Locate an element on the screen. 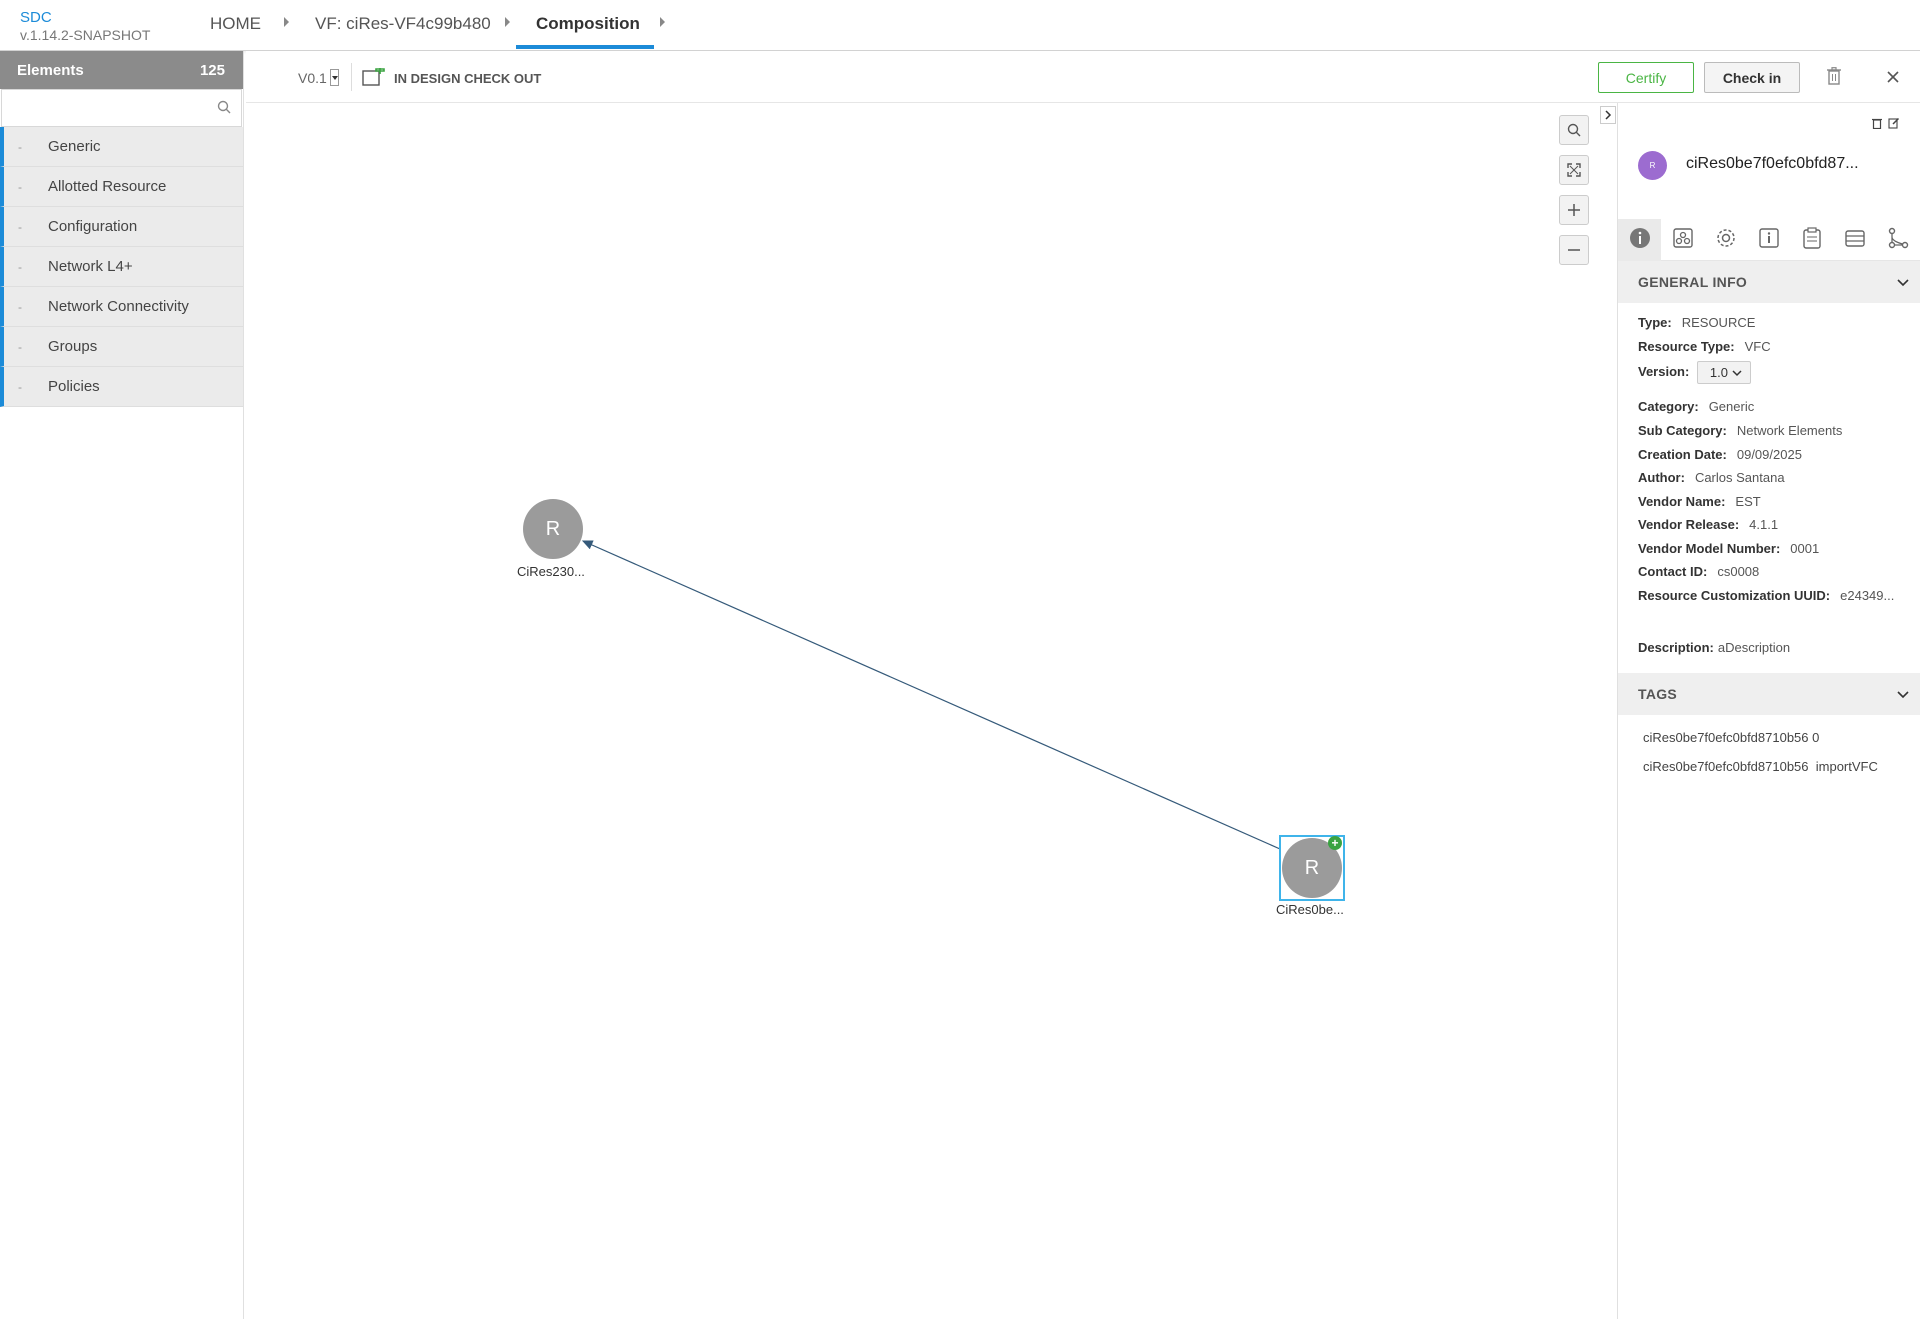 The image size is (1920, 1319). component-avatar: R is located at coordinates (1652, 165).